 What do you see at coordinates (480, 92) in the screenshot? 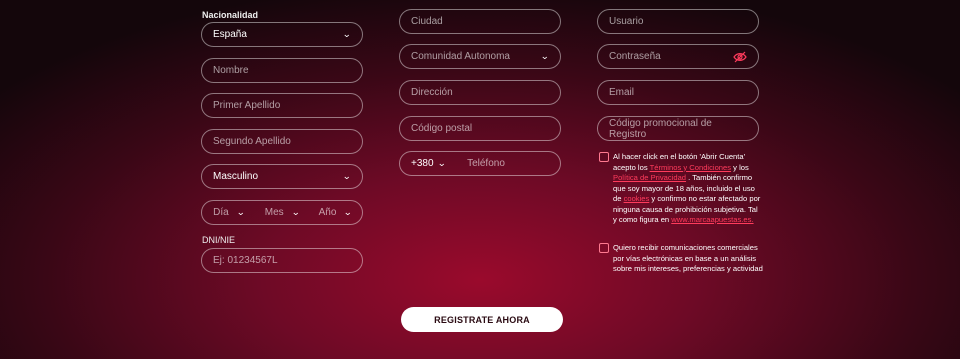
I see `address-input: Dirección` at bounding box center [480, 92].